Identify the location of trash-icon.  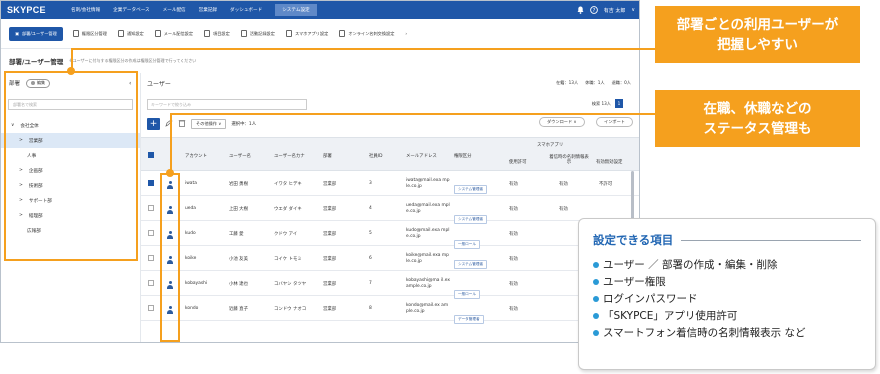
(182, 124).